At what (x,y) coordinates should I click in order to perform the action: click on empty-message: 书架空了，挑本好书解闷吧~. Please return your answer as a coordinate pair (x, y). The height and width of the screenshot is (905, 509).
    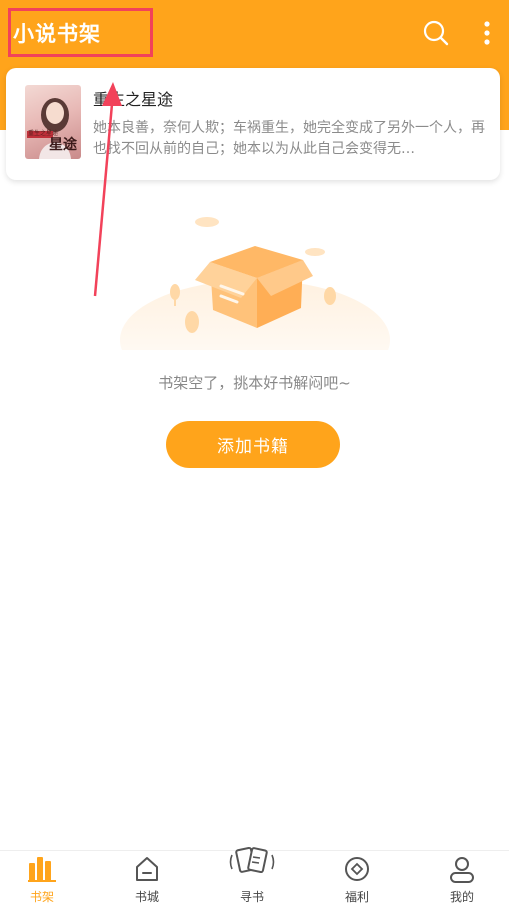
    Looking at the image, I should click on (254, 383).